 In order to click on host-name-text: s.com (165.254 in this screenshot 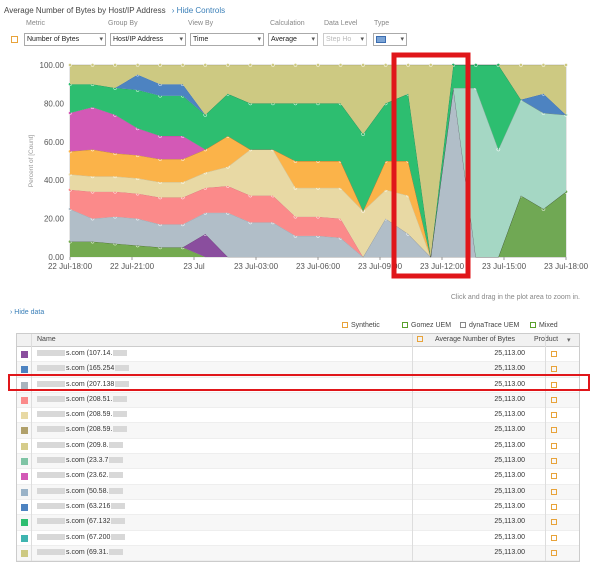, I will do `click(90, 369)`.